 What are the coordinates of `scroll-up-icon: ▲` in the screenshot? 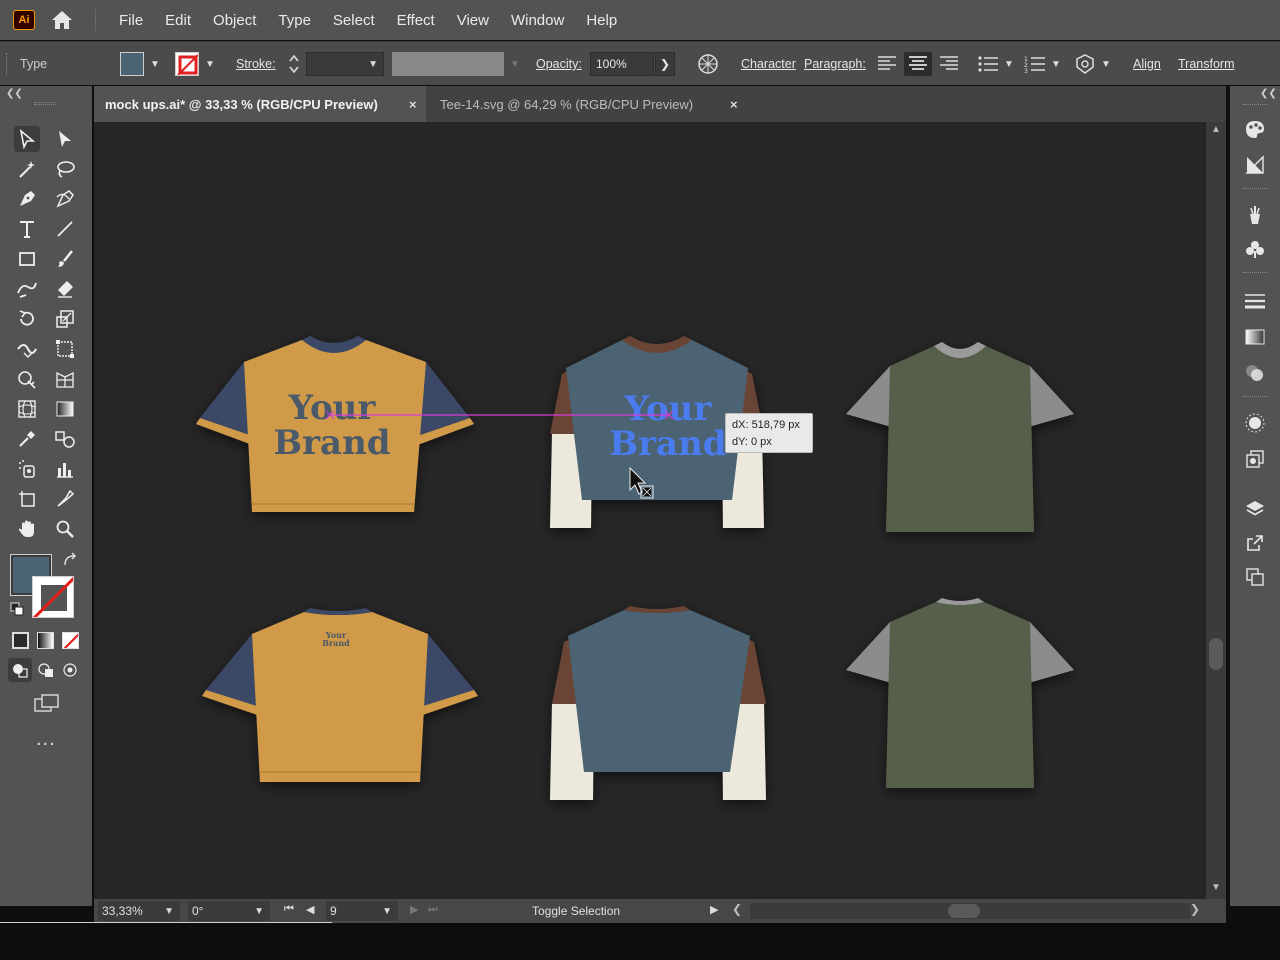 It's located at (1216, 129).